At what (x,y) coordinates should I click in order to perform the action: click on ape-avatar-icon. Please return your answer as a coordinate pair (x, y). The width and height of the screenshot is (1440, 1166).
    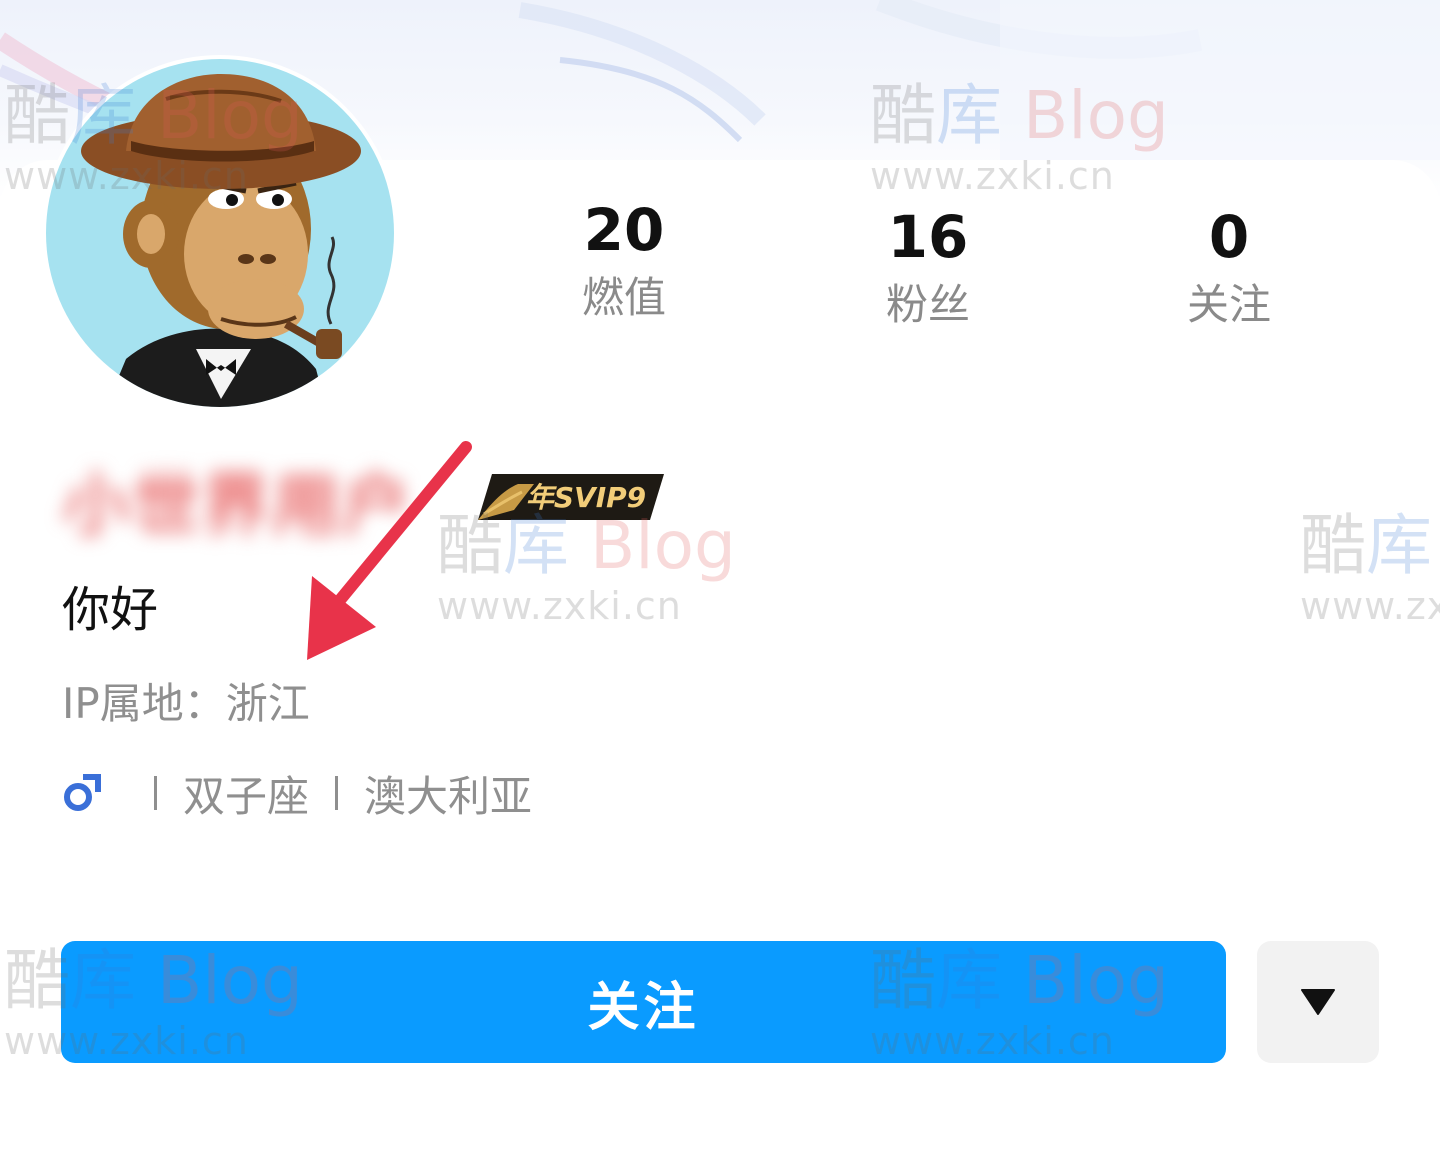
    Looking at the image, I should click on (220, 233).